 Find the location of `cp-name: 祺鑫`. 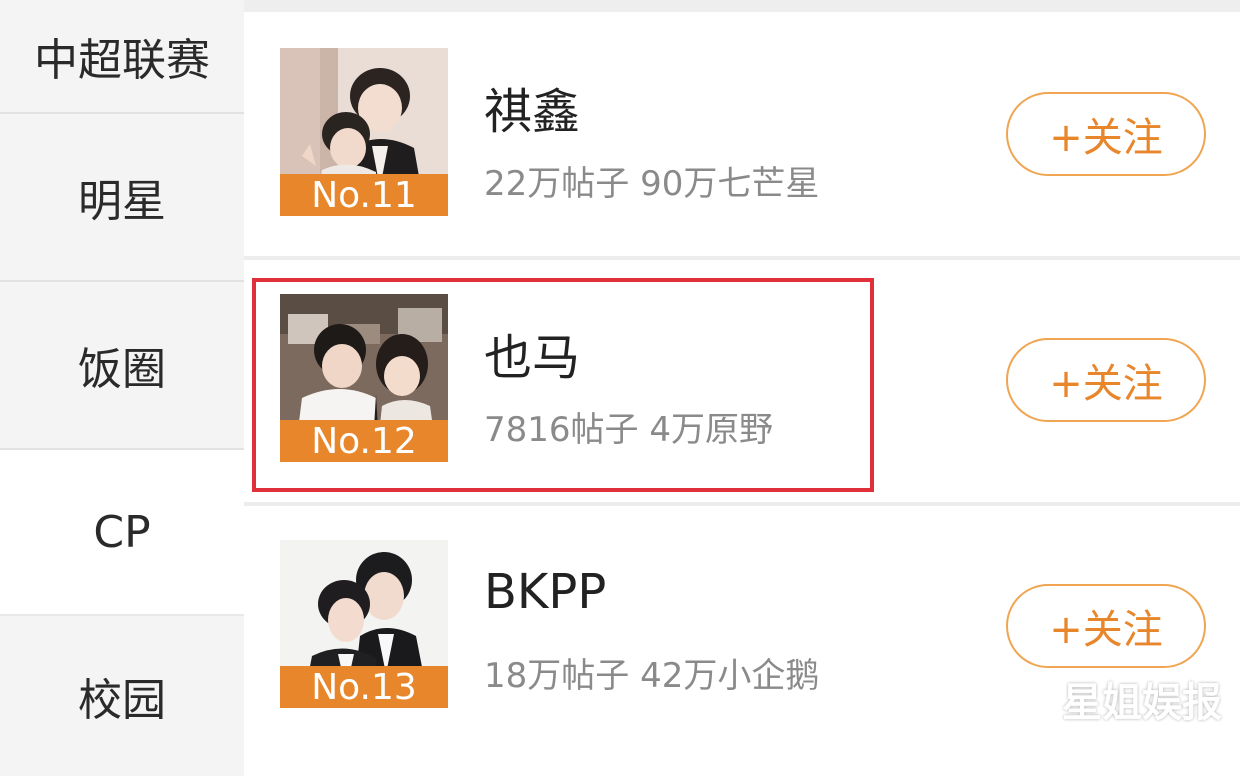

cp-name: 祺鑫 is located at coordinates (532, 107).